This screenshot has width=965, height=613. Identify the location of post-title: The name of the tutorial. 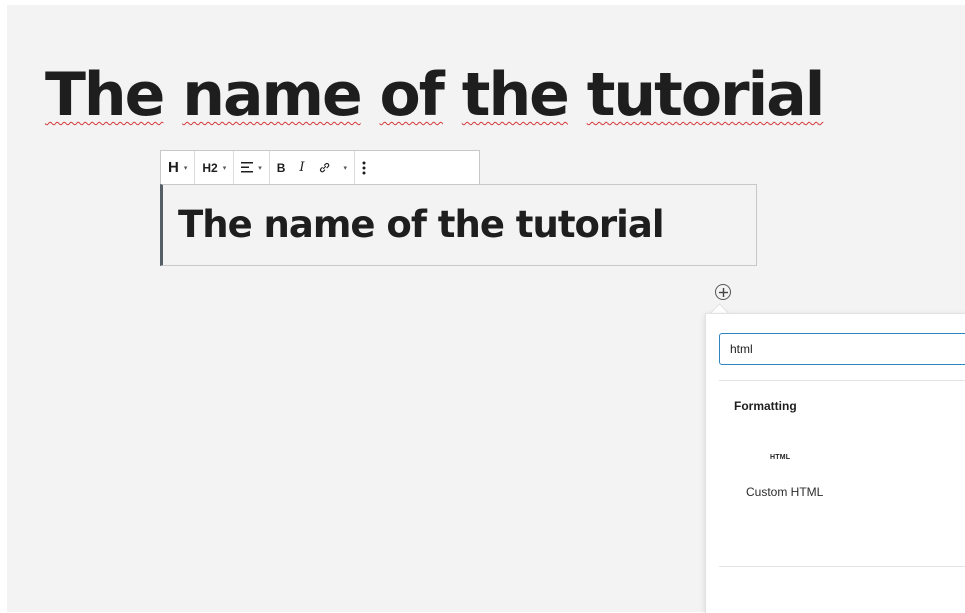
(435, 95).